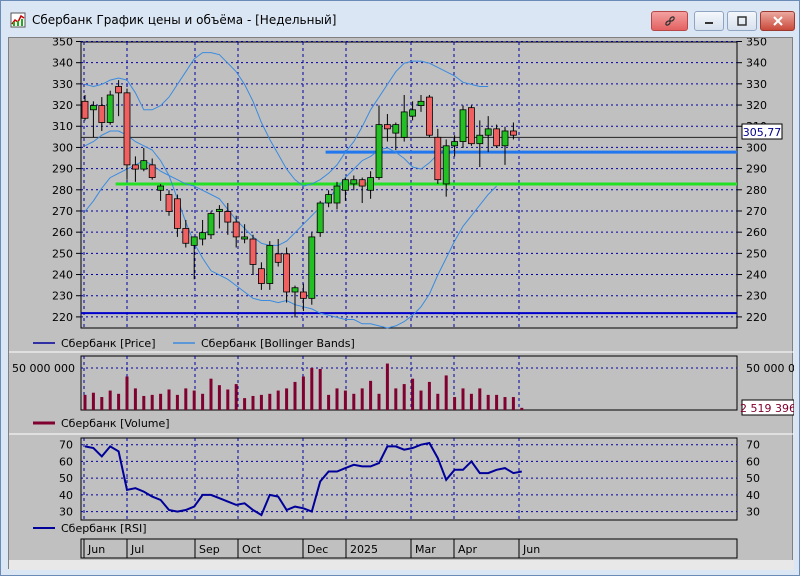 Image resolution: width=800 pixels, height=576 pixels. Describe the element at coordinates (62, 84) in the screenshot. I see `price-y-tick-left: 330` at that location.